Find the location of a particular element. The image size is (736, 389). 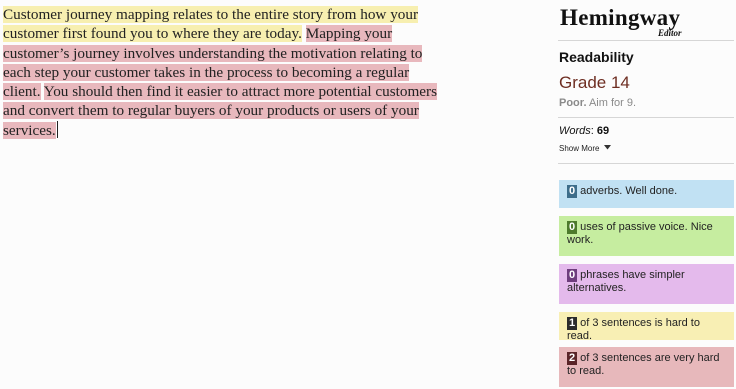

readability-verdict: Poor. Aim for 9. is located at coordinates (597, 103).